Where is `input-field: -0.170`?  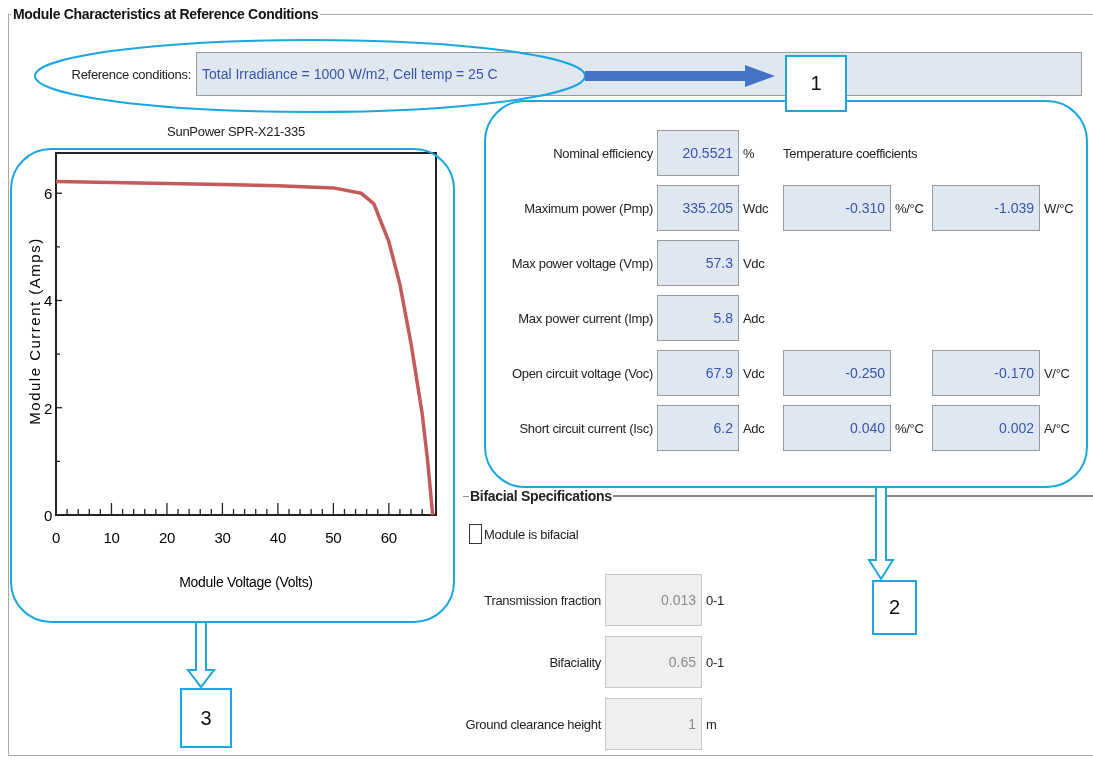
input-field: -0.170 is located at coordinates (986, 373).